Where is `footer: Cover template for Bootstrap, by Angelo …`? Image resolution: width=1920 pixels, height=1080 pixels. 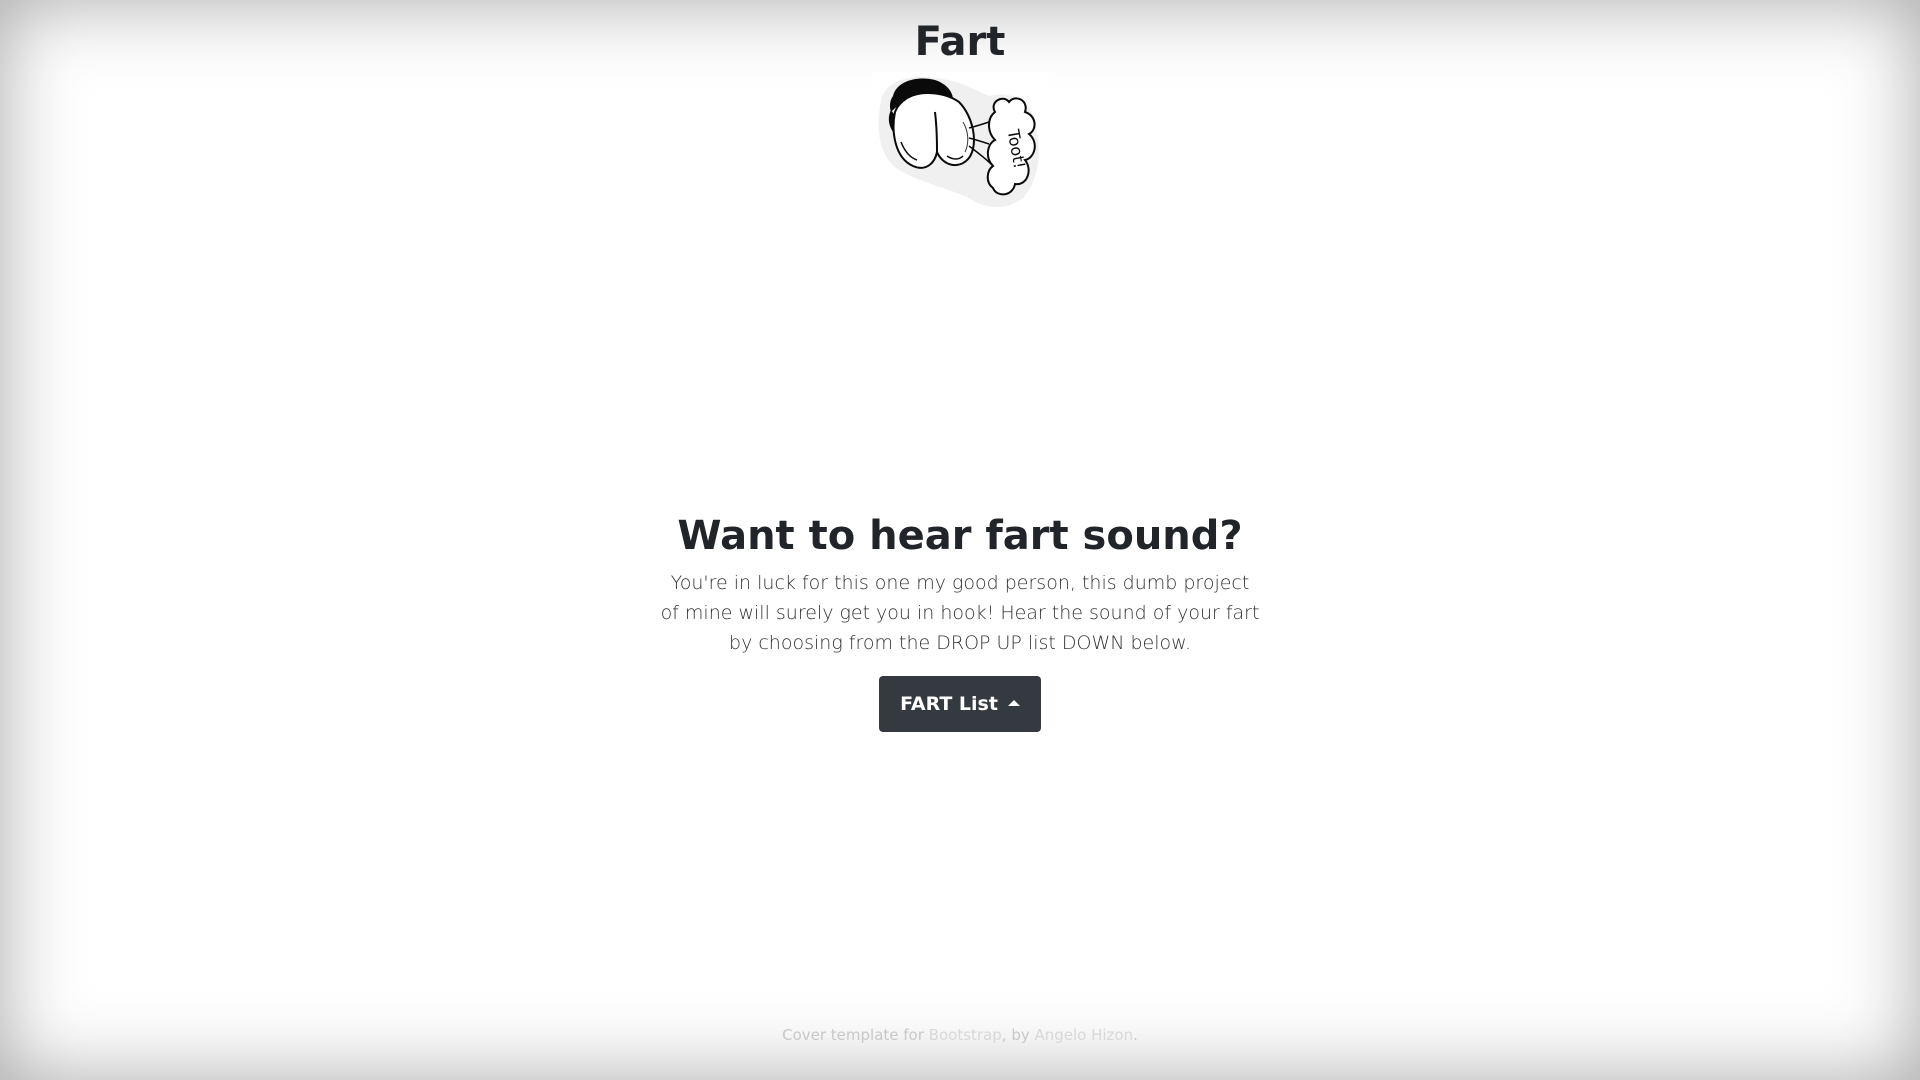 footer: Cover template for Bootstrap, by Angelo … is located at coordinates (960, 1035).